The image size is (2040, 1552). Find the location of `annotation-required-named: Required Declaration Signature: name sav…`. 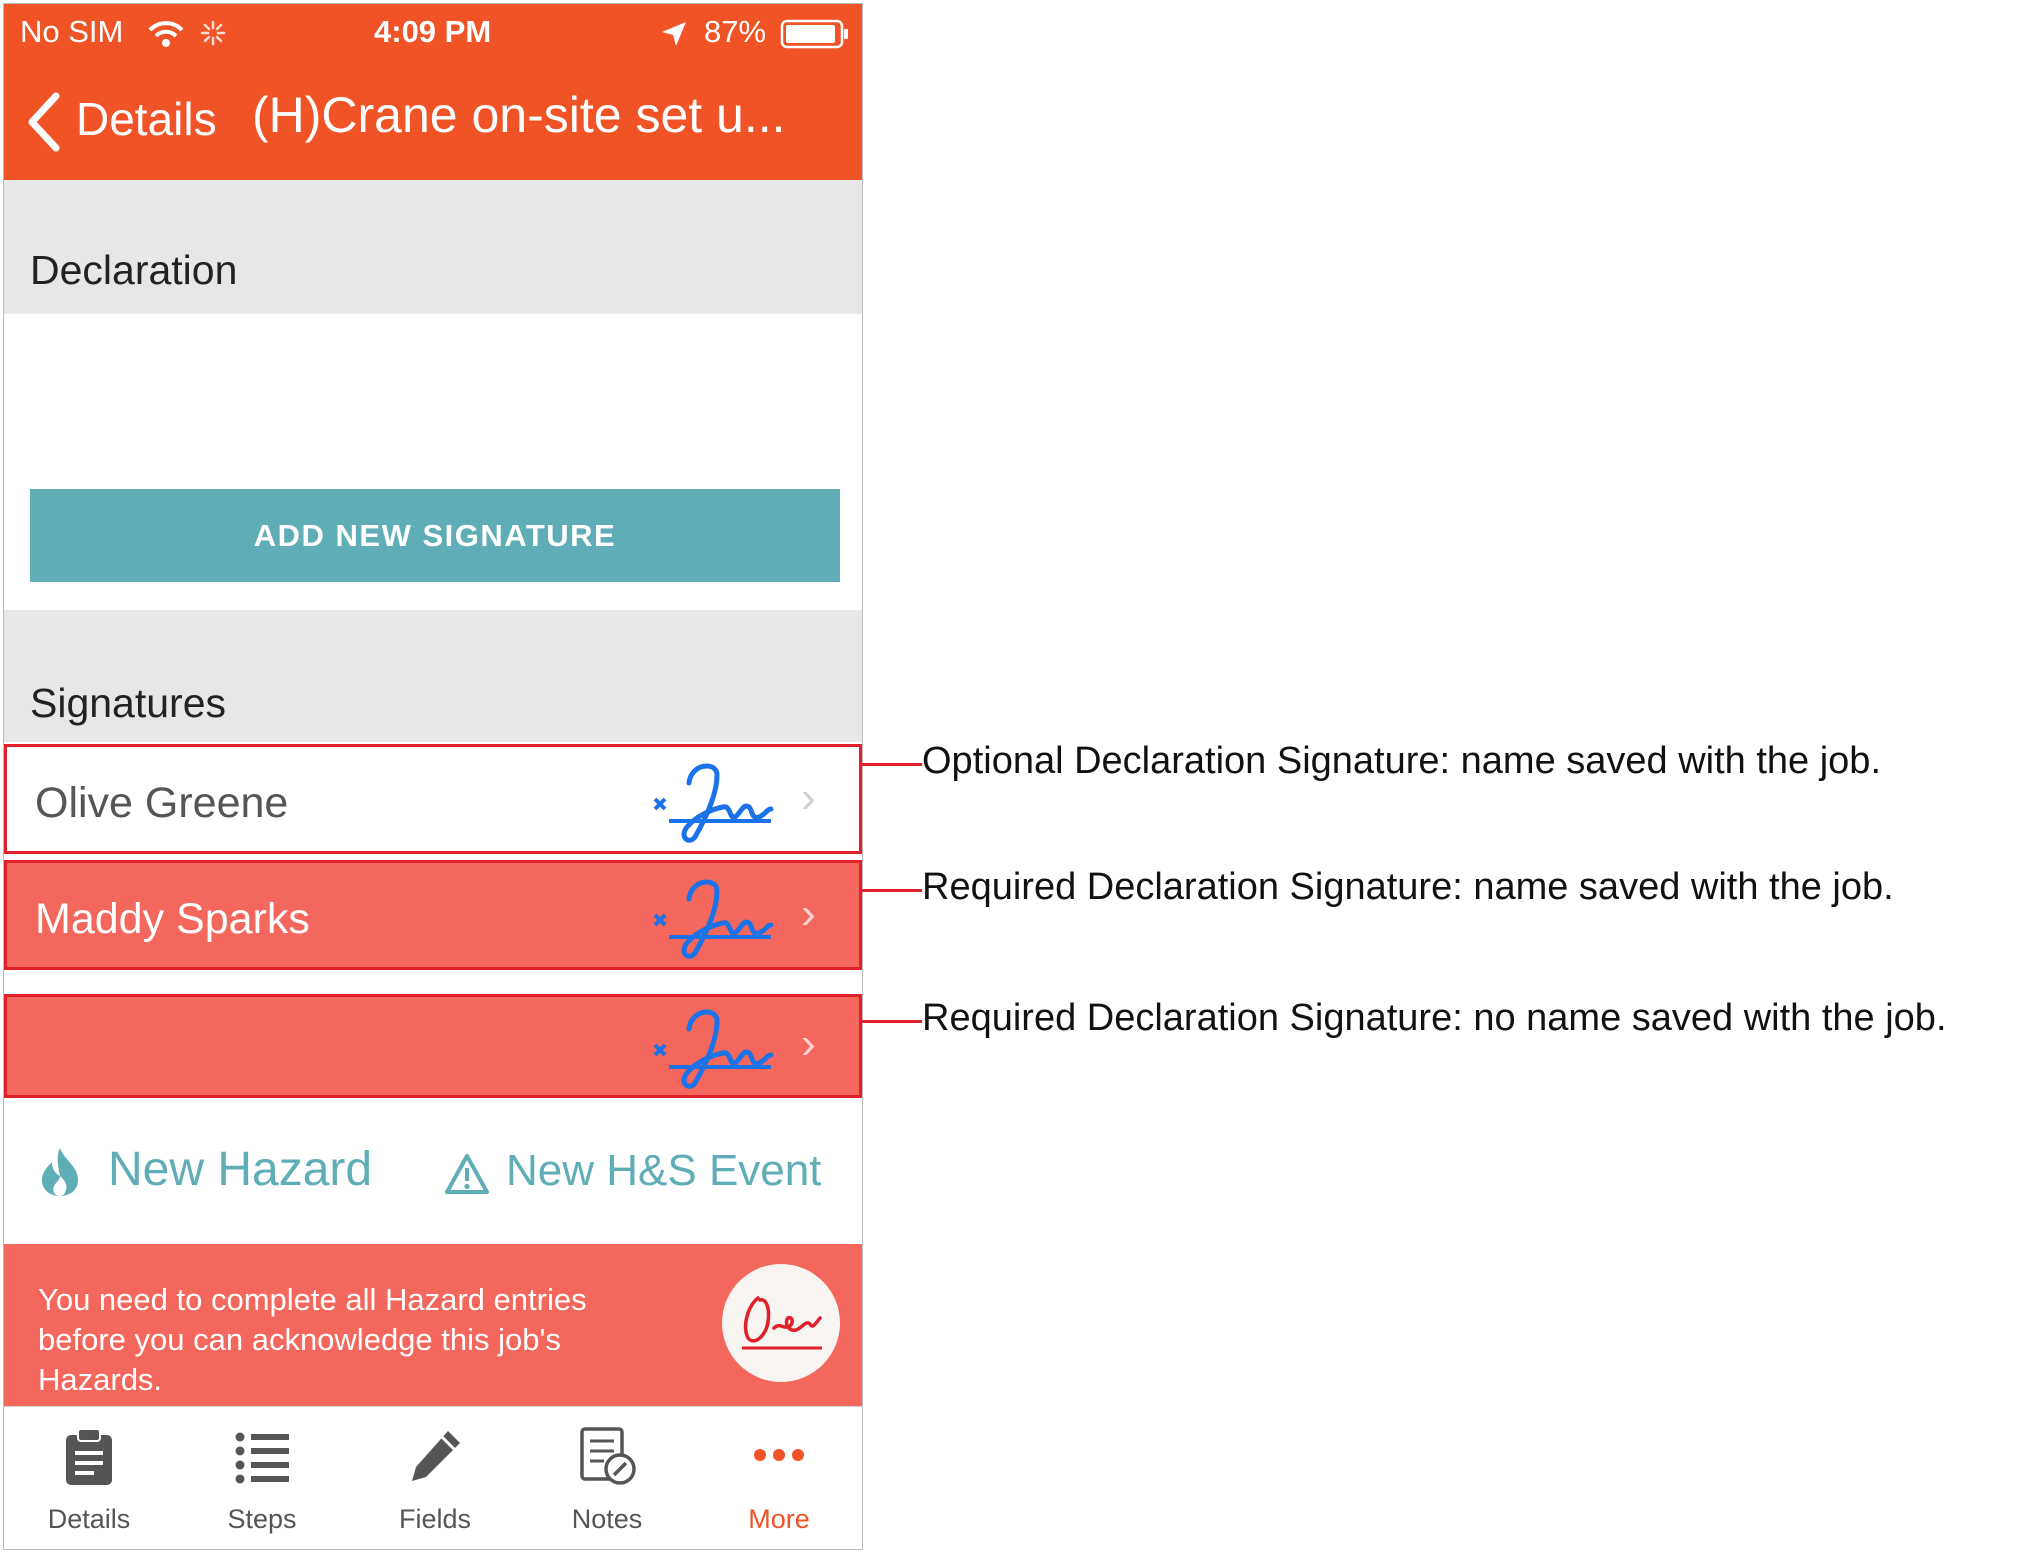

annotation-required-named: Required Declaration Signature: name sav… is located at coordinates (1408, 887).